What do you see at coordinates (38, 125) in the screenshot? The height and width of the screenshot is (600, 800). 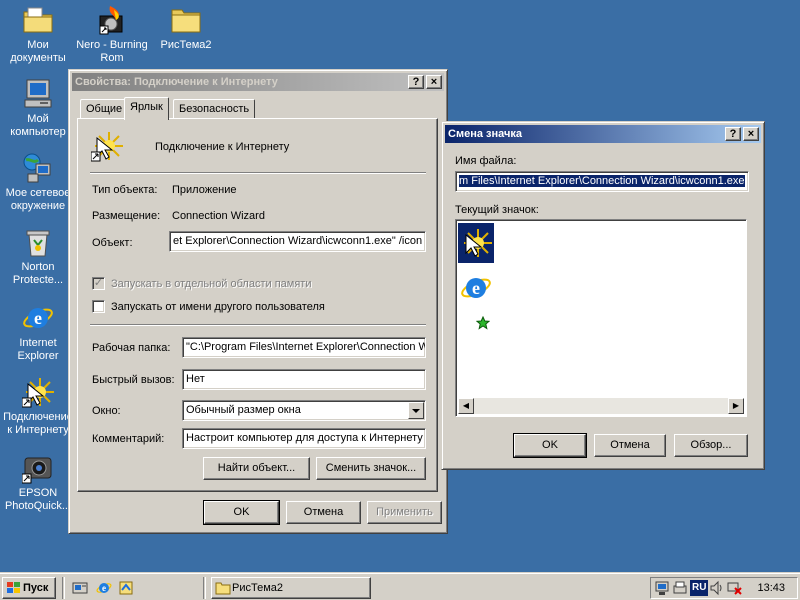 I see `desktop-icon-label: Мой компьютер` at bounding box center [38, 125].